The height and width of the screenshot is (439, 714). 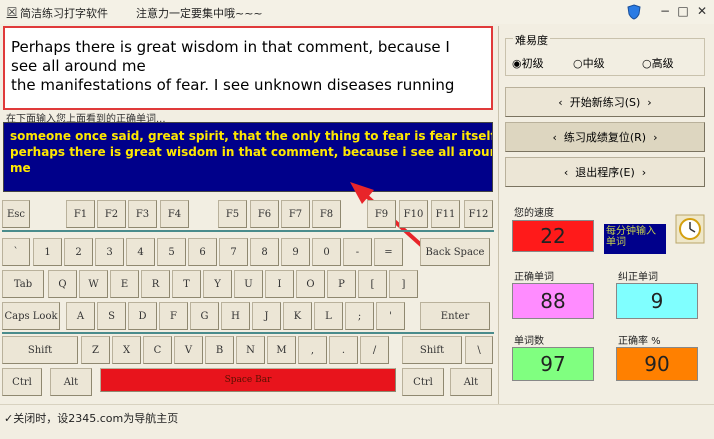 I want to click on key-p: P, so click(x=341, y=284).